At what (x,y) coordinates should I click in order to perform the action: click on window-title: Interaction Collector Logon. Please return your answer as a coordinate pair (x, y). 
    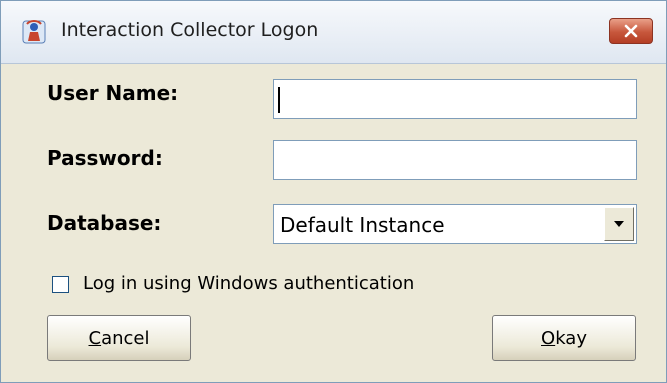
    Looking at the image, I should click on (190, 30).